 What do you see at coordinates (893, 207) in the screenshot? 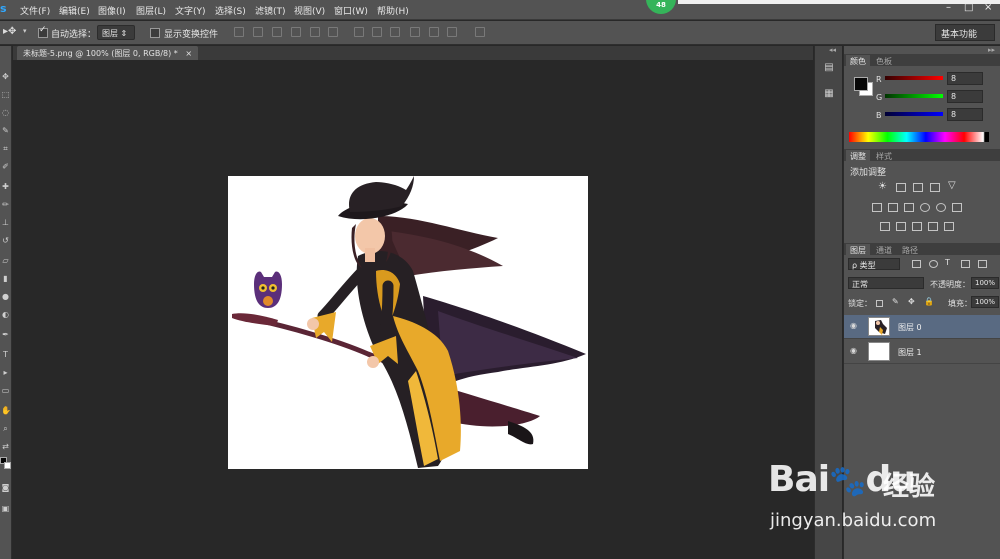
I see `color-balance-icon` at bounding box center [893, 207].